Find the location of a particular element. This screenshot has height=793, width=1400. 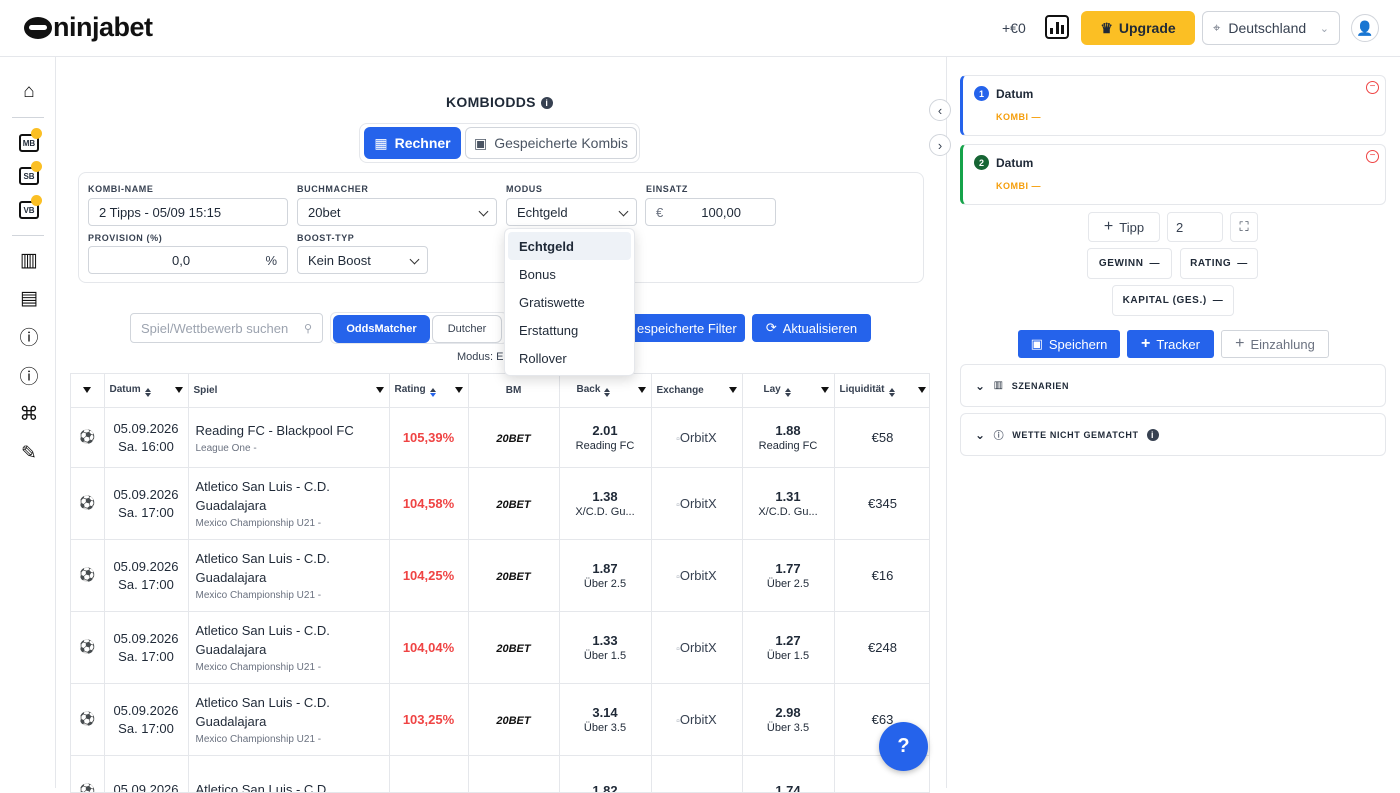

col-lay: Lay is located at coordinates (788, 390).